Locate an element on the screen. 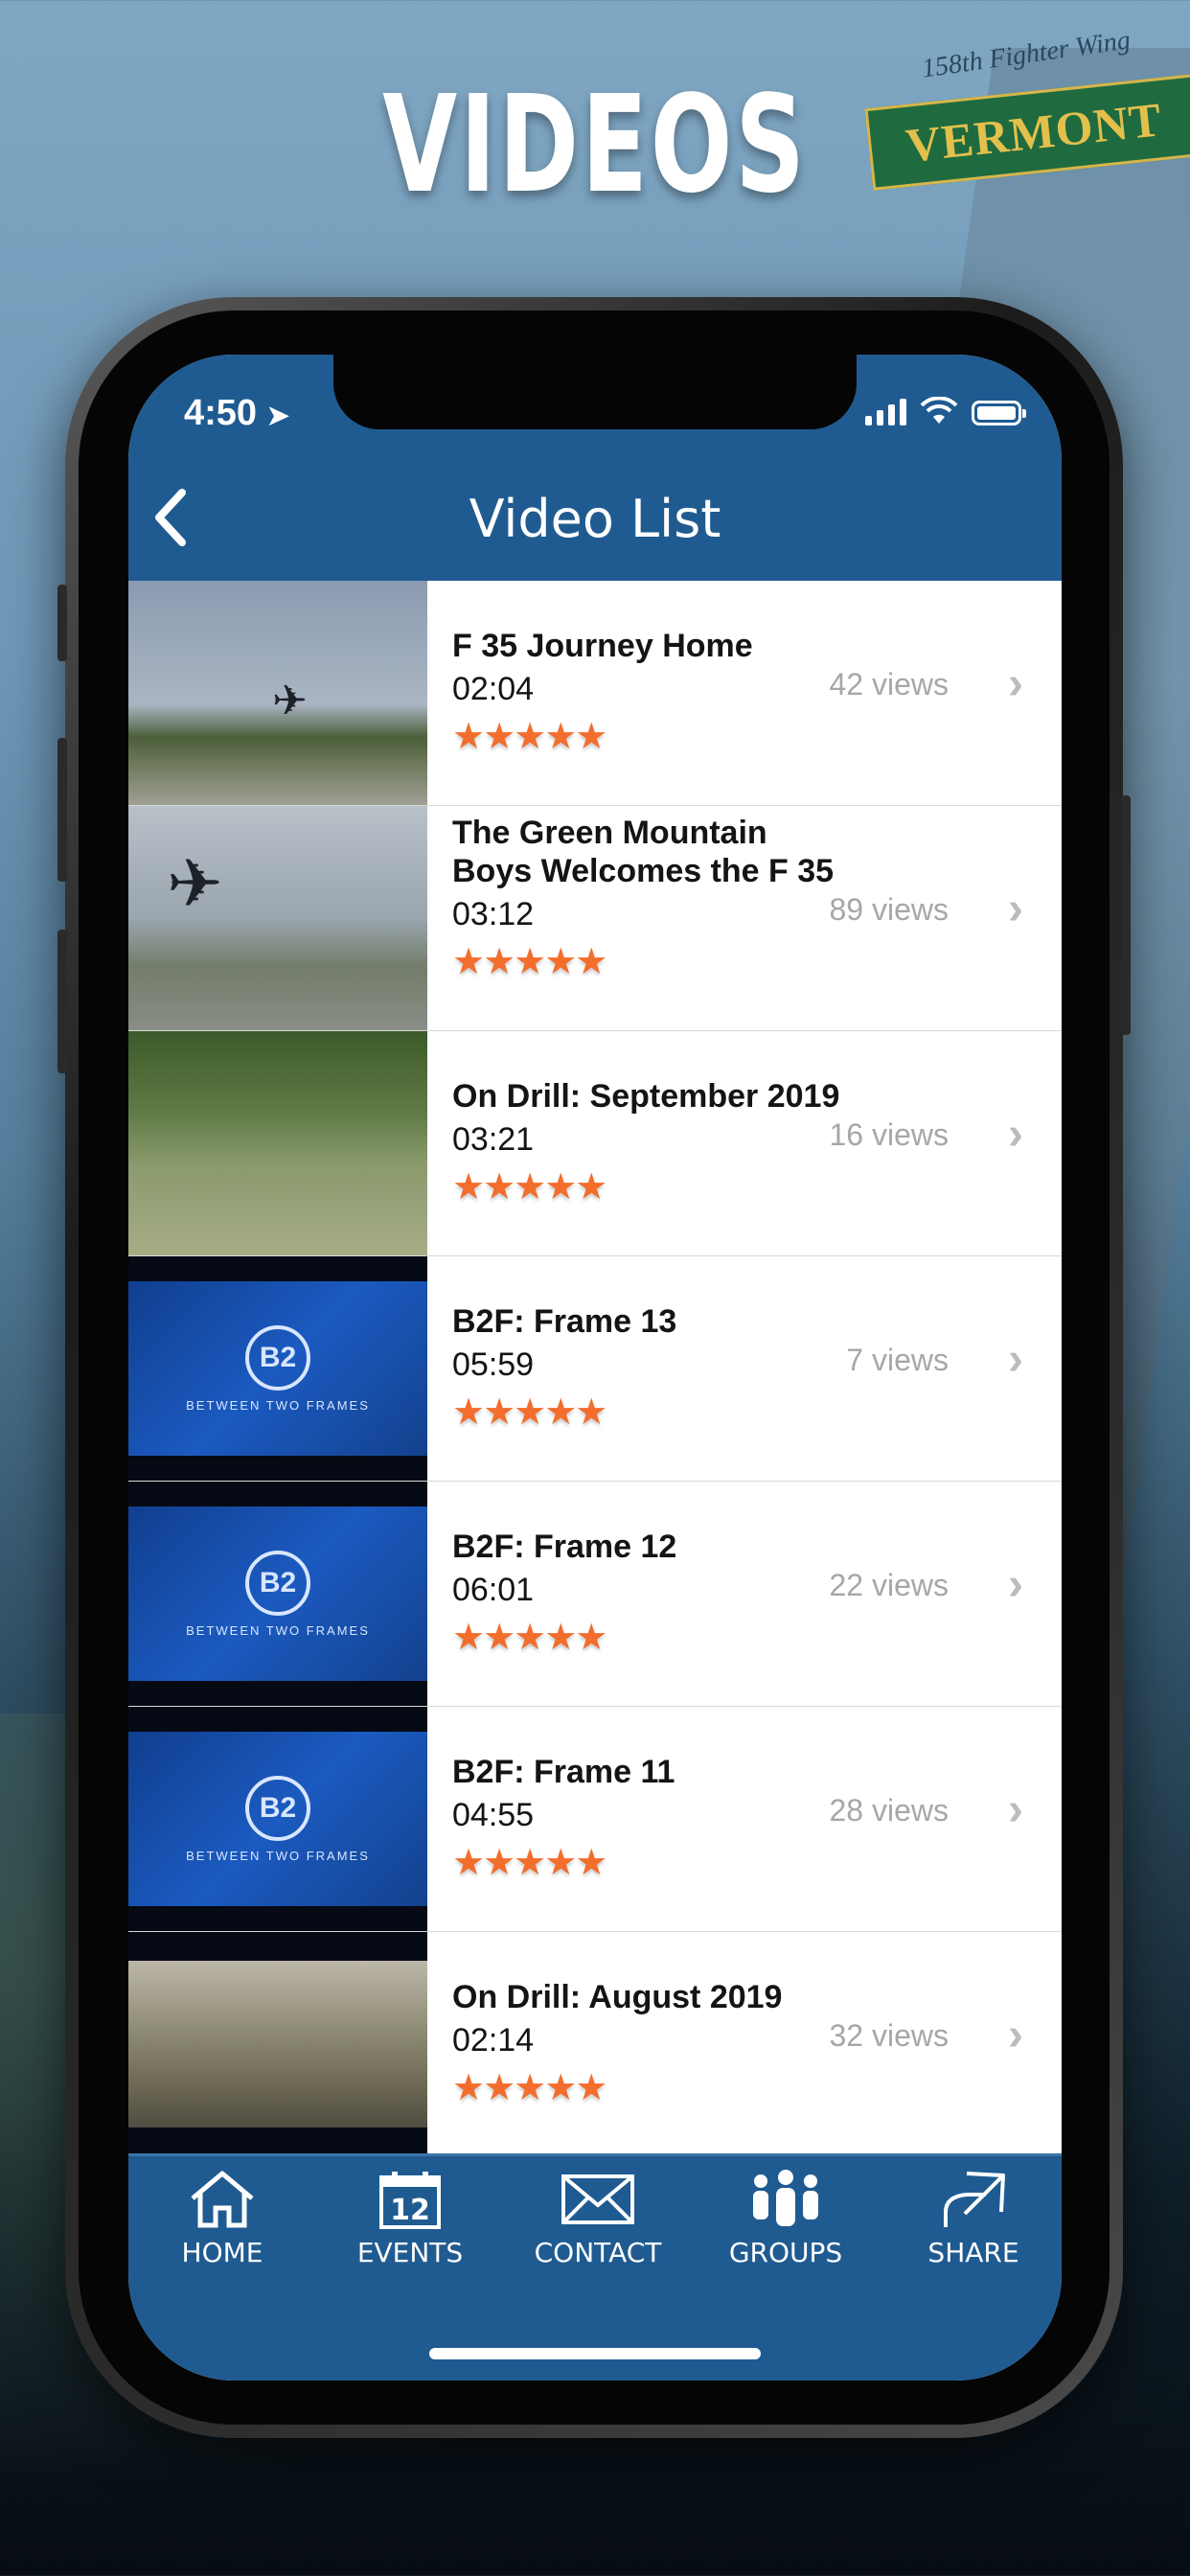  tab-groups: GROUPS is located at coordinates (786, 2219).